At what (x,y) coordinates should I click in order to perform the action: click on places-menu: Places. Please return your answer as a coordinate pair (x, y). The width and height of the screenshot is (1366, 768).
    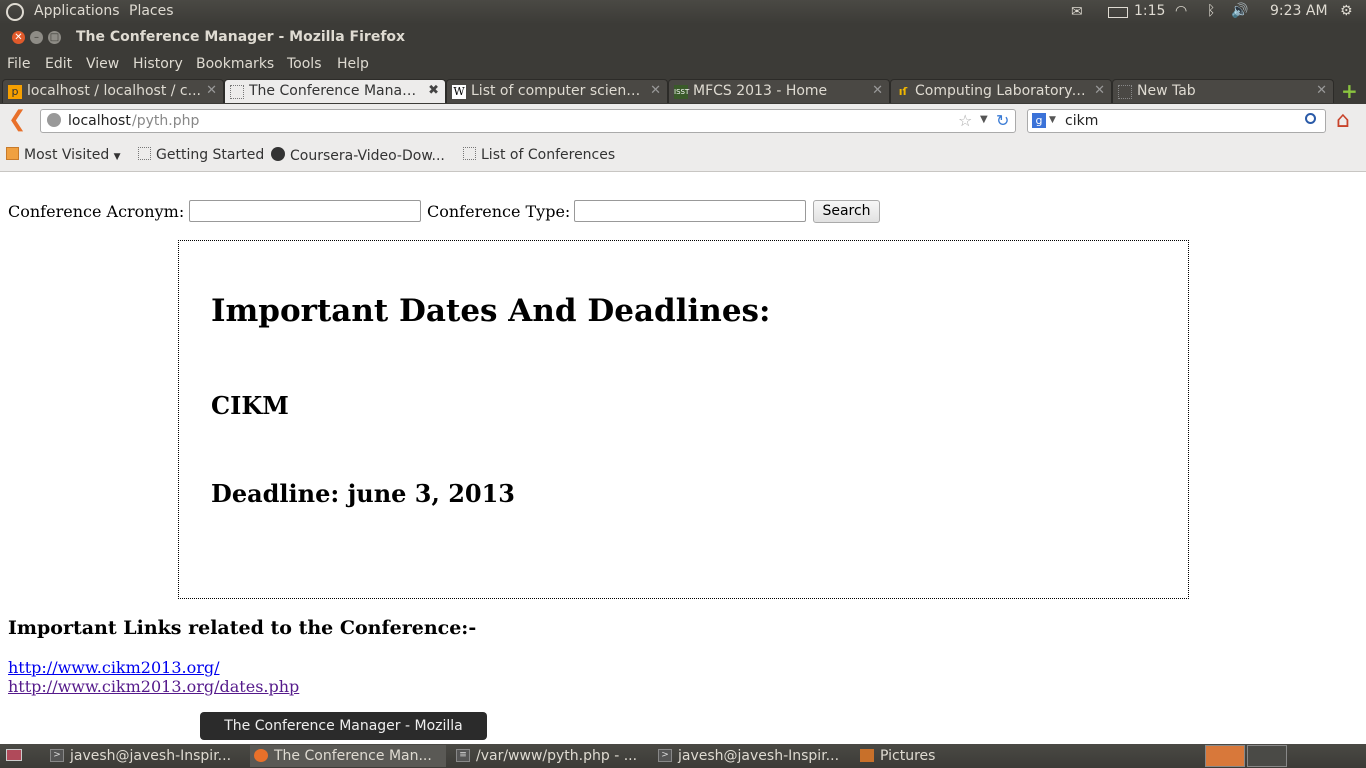
    Looking at the image, I should click on (151, 11).